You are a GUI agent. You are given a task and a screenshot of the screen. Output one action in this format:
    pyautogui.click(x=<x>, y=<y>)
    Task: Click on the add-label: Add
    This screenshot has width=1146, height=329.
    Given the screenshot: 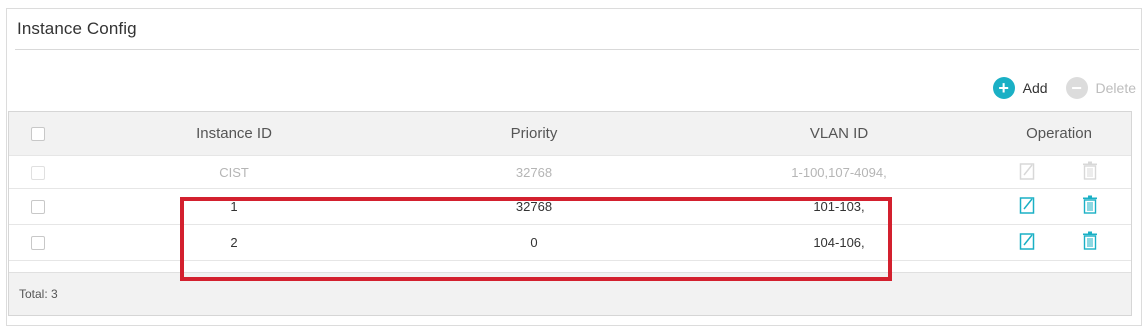 What is the action you would take?
    pyautogui.click(x=1035, y=88)
    